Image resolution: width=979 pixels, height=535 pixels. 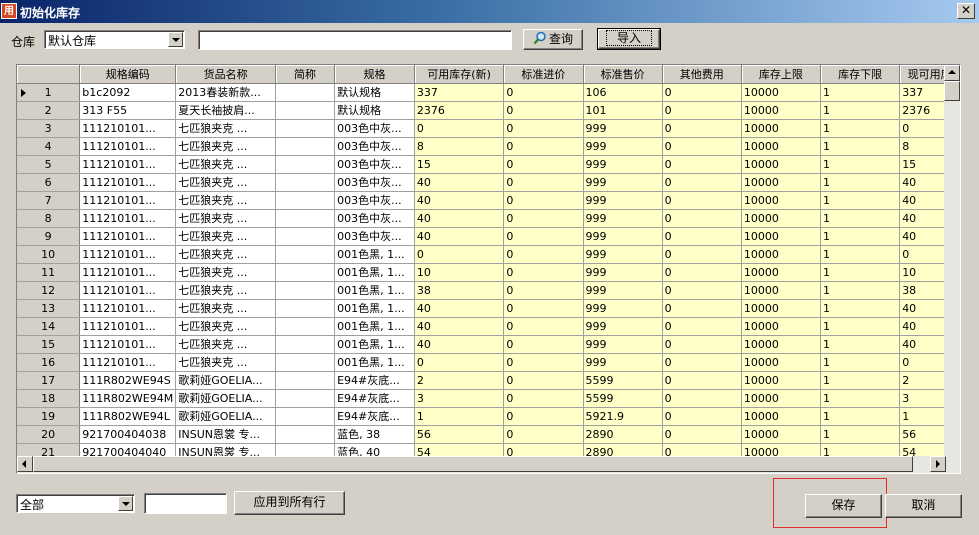 I want to click on table-row: 1 b1c2092 2013春装新款... 默认规格 337 0 106 0 10000 1 337, so click(x=488, y=92).